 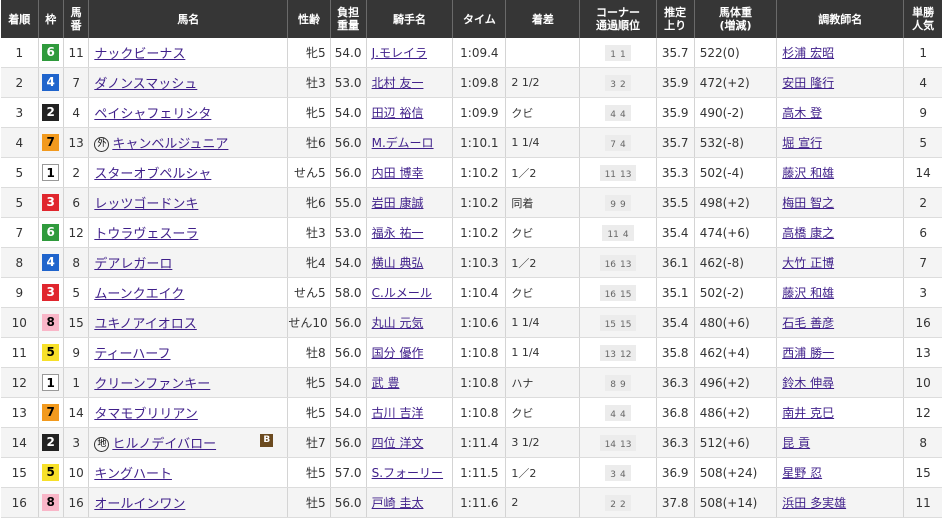 I want to click on jockey-link: 武 豊, so click(x=386, y=383).